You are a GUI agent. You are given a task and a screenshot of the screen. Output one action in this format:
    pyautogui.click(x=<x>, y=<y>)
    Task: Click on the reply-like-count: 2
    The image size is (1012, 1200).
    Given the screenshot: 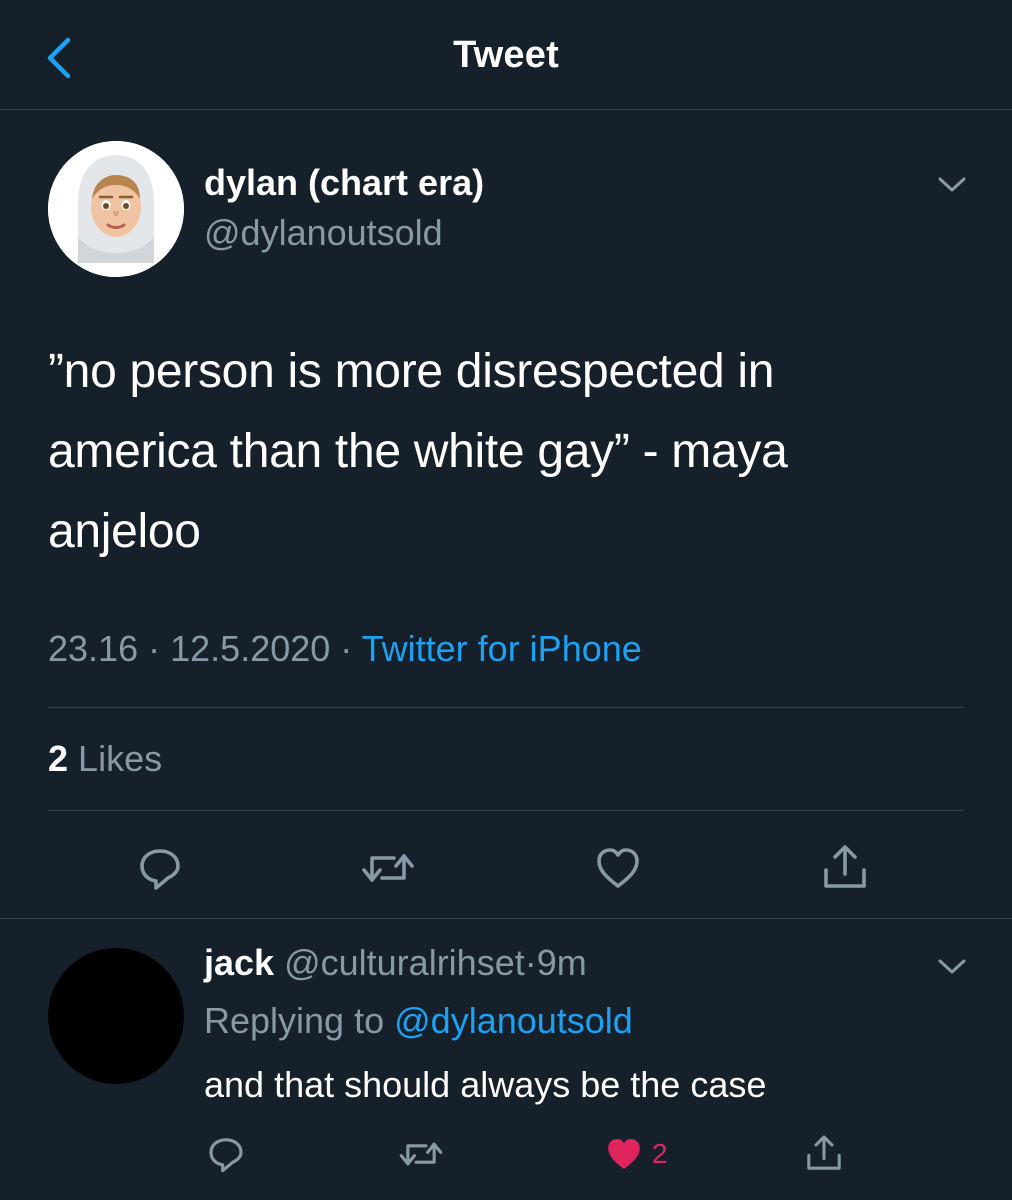 What is the action you would take?
    pyautogui.click(x=660, y=1153)
    